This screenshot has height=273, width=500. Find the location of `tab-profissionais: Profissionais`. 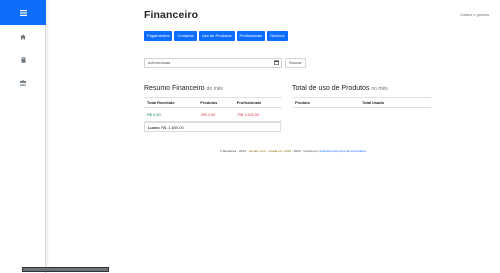

tab-profissionais: Profissionais is located at coordinates (251, 36).